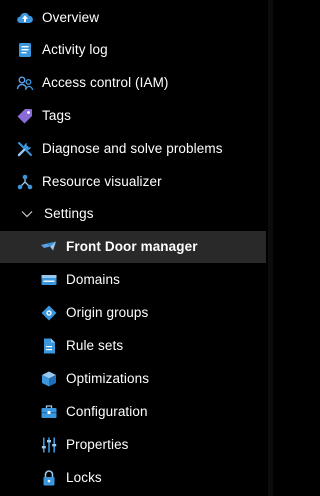  I want to click on nav-item-label: Optimizations, so click(108, 378).